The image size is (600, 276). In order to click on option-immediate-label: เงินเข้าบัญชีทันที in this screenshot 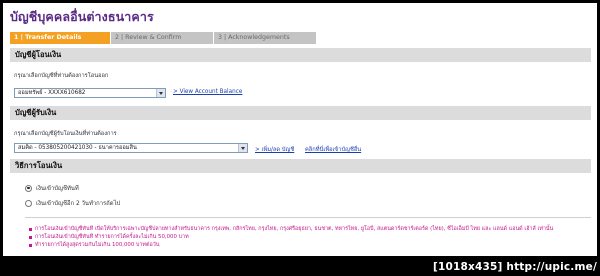, I will do `click(57, 189)`.